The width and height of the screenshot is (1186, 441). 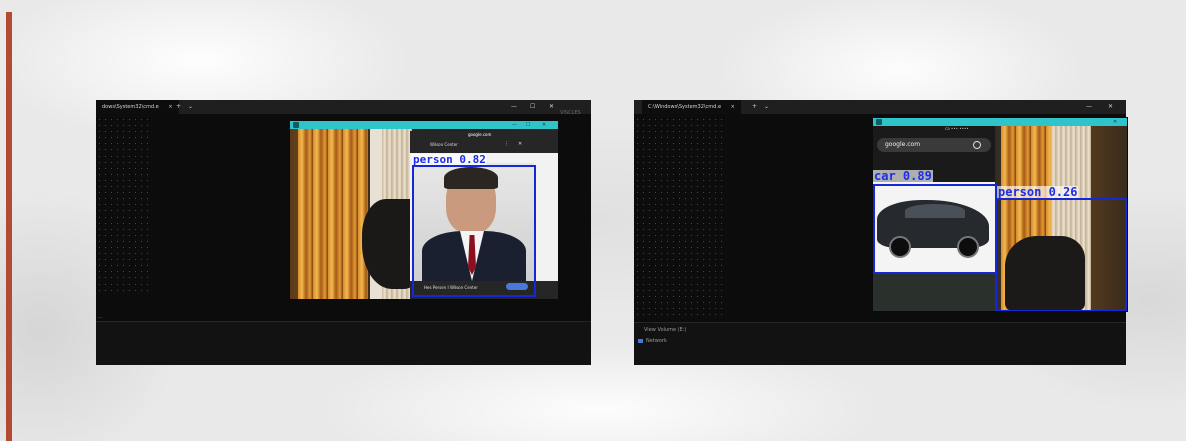 I want to click on detection-label-person: person 0.82, so click(x=449, y=159).